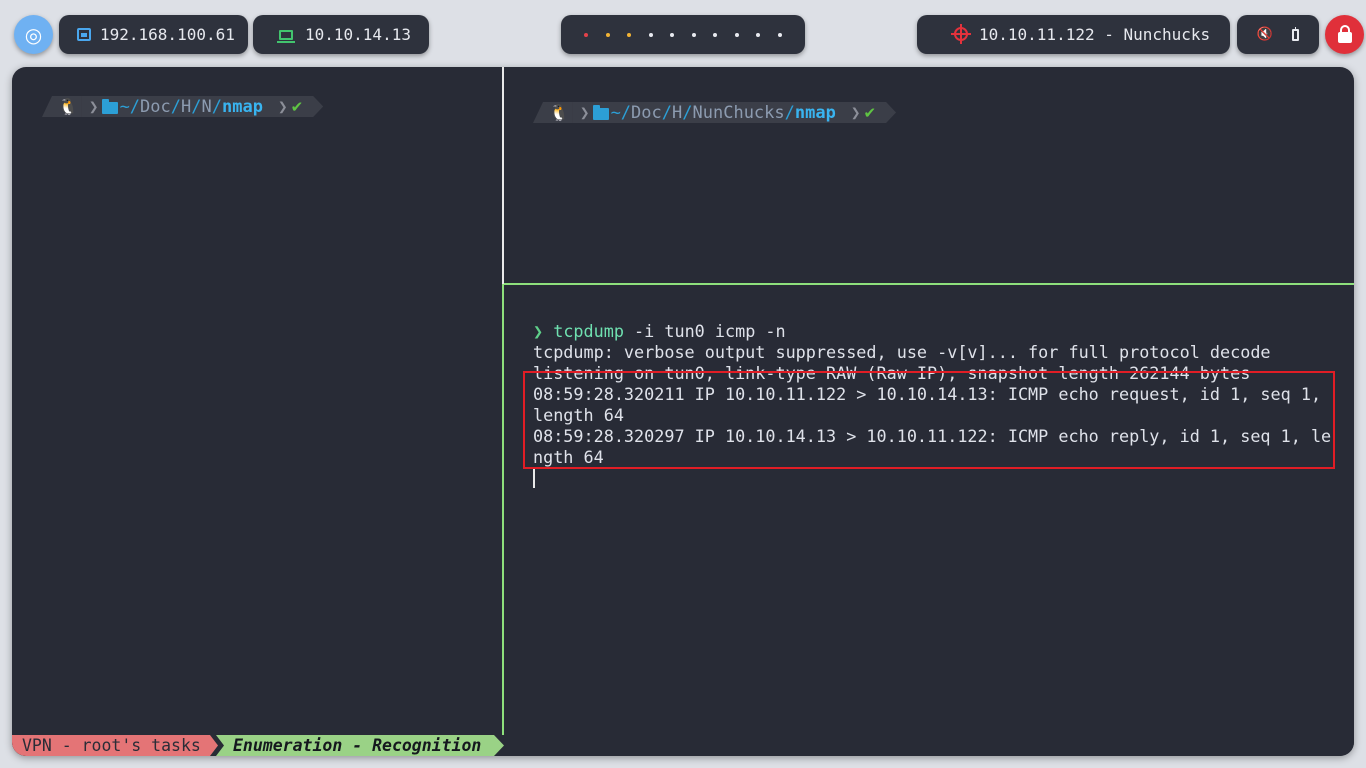  What do you see at coordinates (534, 478) in the screenshot?
I see `terminal-cursor` at bounding box center [534, 478].